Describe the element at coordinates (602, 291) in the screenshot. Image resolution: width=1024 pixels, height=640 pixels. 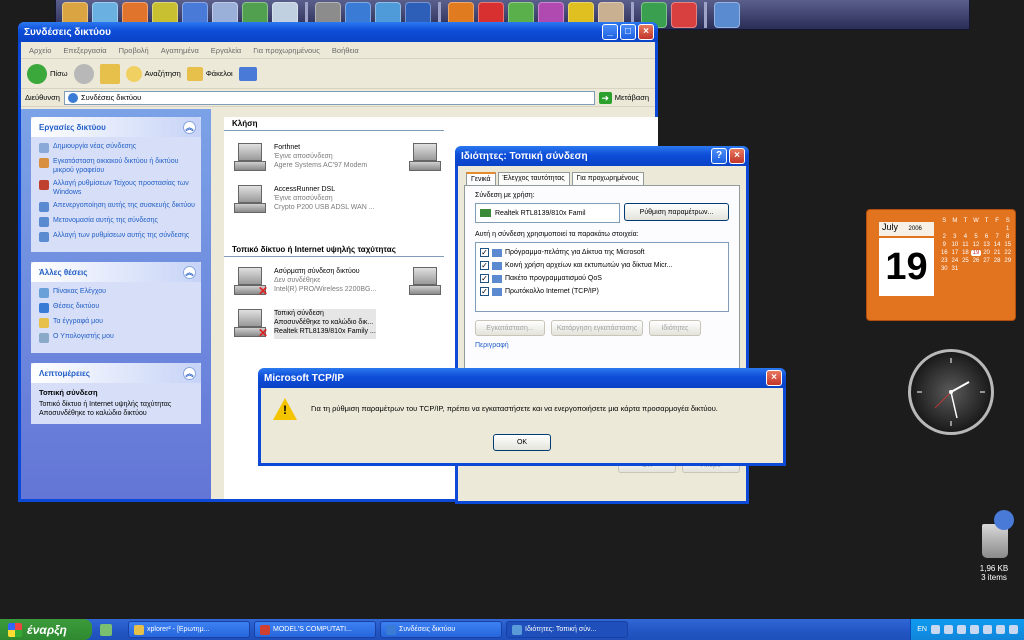
I see `list-item: ✓ Πρωτόκολλο Internet (TCP/IP)` at that location.